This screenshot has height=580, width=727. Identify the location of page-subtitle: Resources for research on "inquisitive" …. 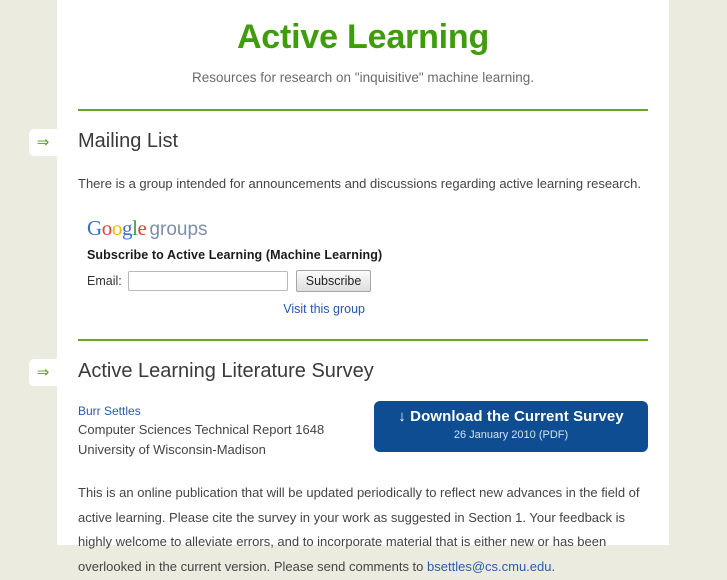
(362, 78).